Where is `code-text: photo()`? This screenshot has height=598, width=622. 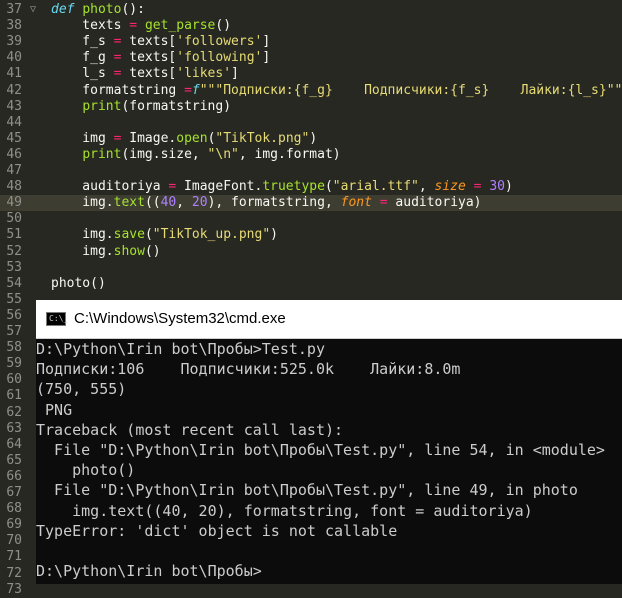
code-text: photo() is located at coordinates (78, 284).